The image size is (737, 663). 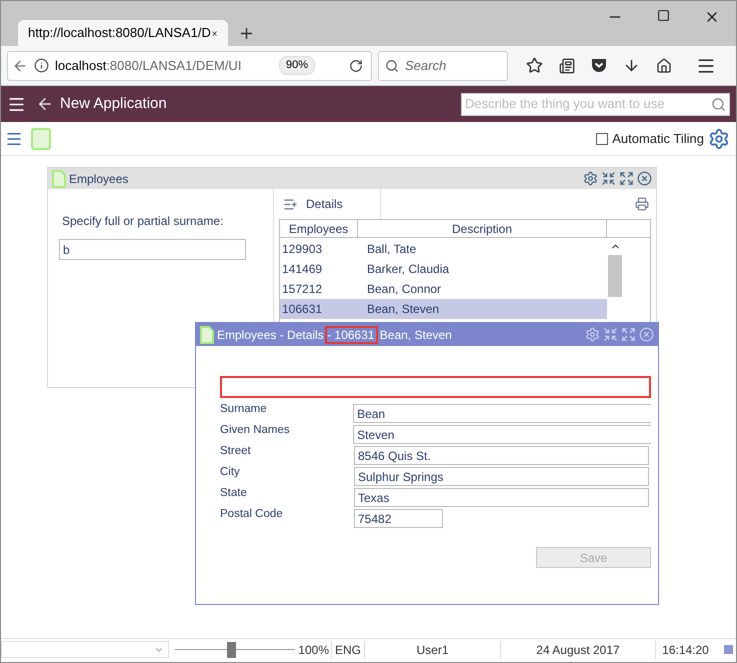 I want to click on text-field: Sulphur Springs, so click(x=501, y=476).